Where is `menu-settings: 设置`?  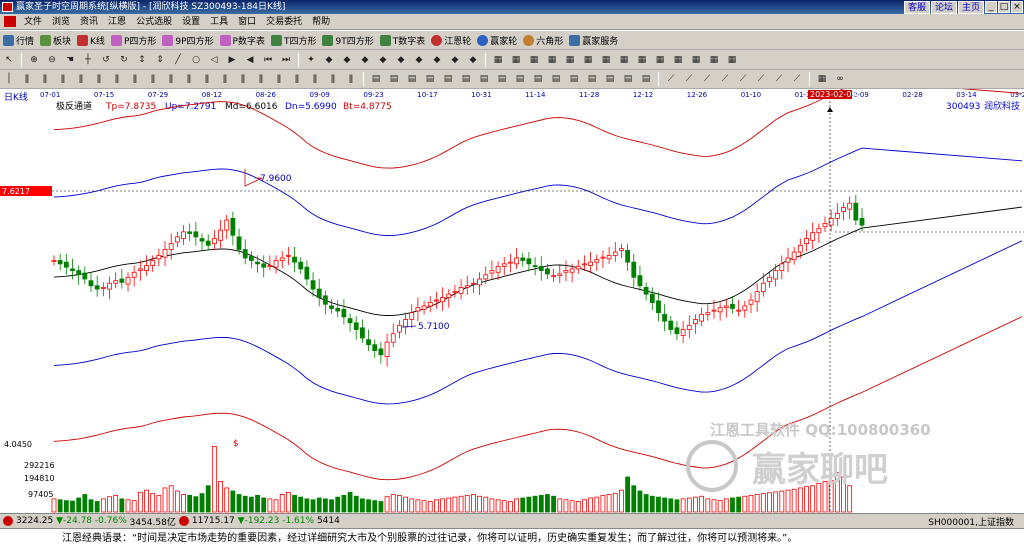
menu-settings: 设置 is located at coordinates (191, 22).